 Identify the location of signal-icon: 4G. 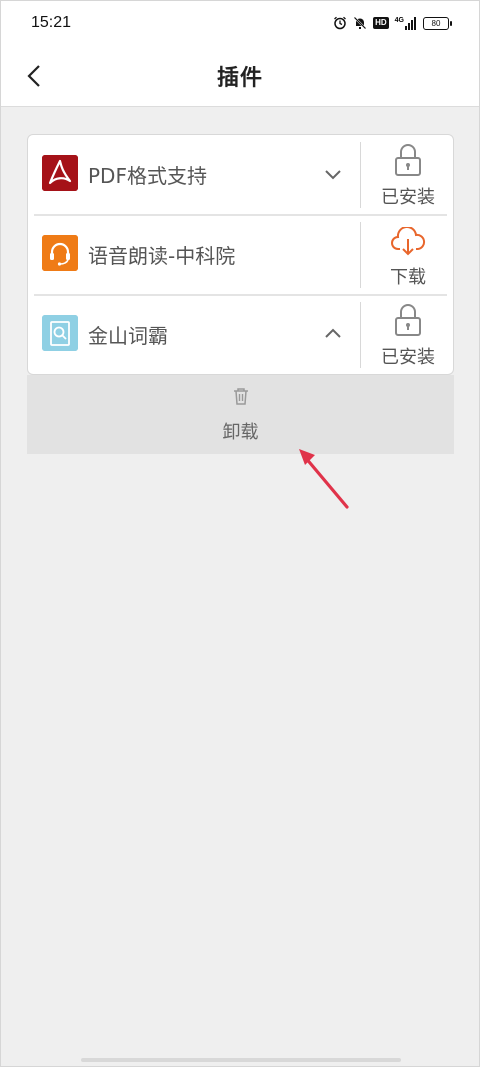
(405, 23).